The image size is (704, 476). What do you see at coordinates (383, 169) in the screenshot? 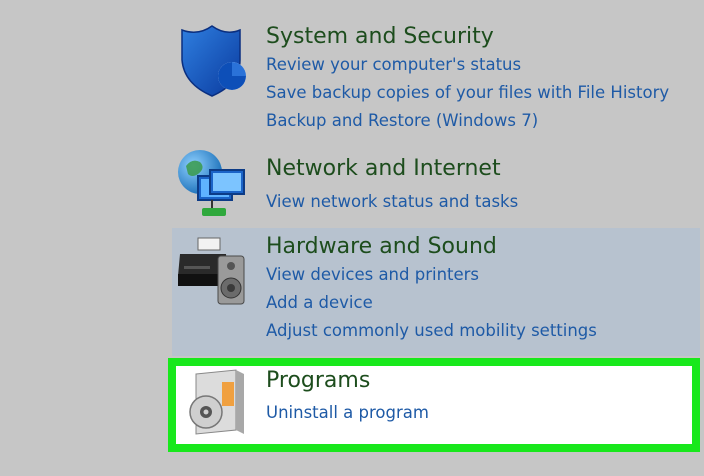
I see `category-title-network-and-internet: Network and Internet` at bounding box center [383, 169].